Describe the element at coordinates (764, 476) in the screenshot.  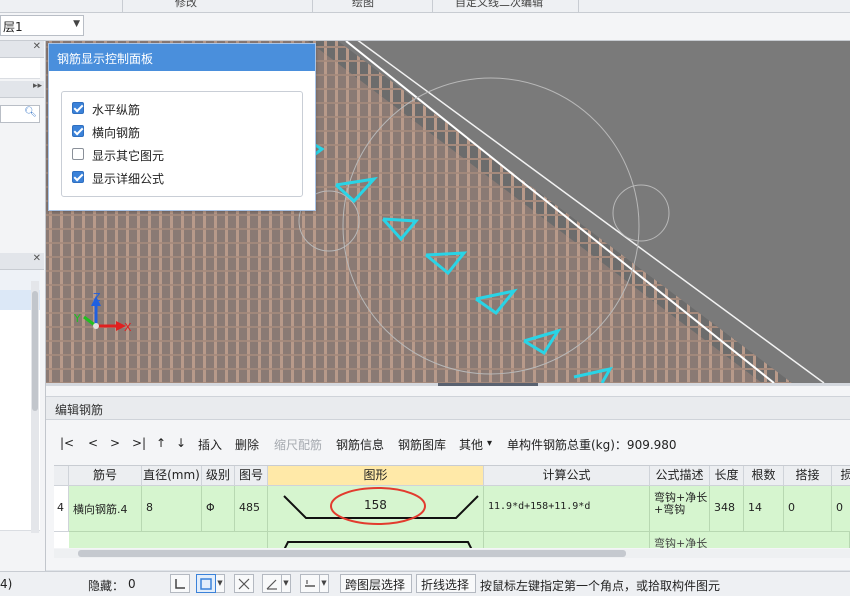
I see `column-header-count: 根数` at that location.